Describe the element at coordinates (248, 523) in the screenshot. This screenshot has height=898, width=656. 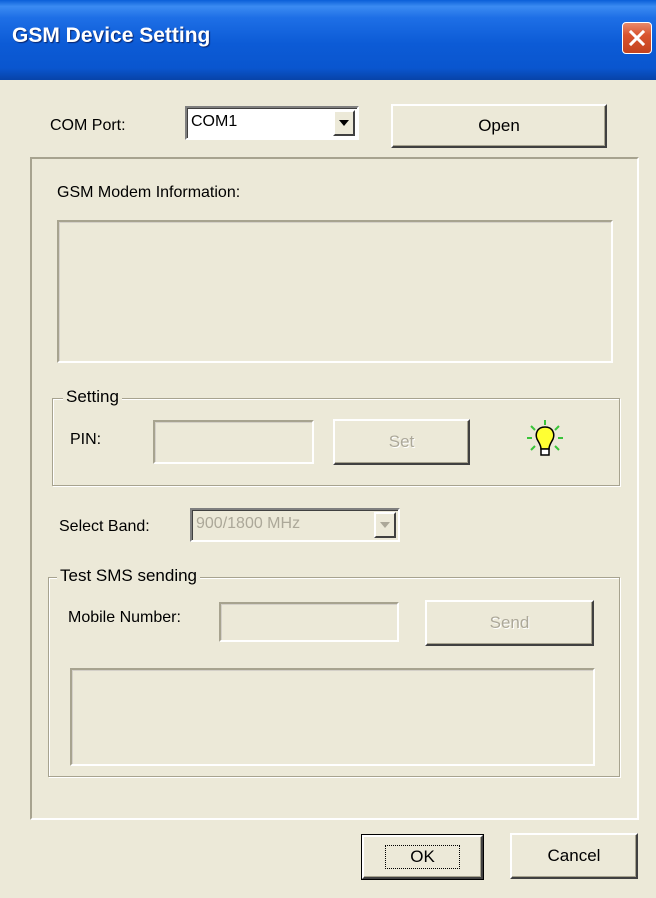
I see `band-value: 900/1800 MHz` at that location.